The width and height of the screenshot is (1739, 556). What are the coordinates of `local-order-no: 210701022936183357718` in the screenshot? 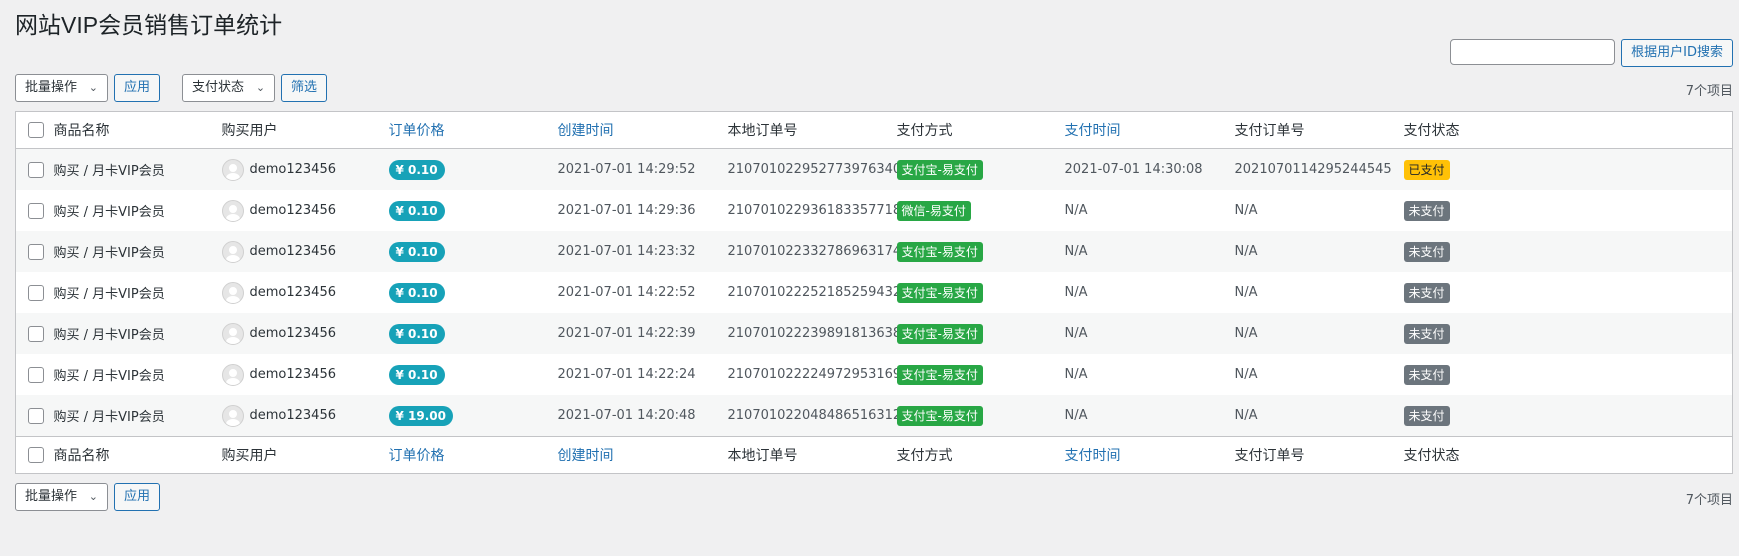 It's located at (814, 210).